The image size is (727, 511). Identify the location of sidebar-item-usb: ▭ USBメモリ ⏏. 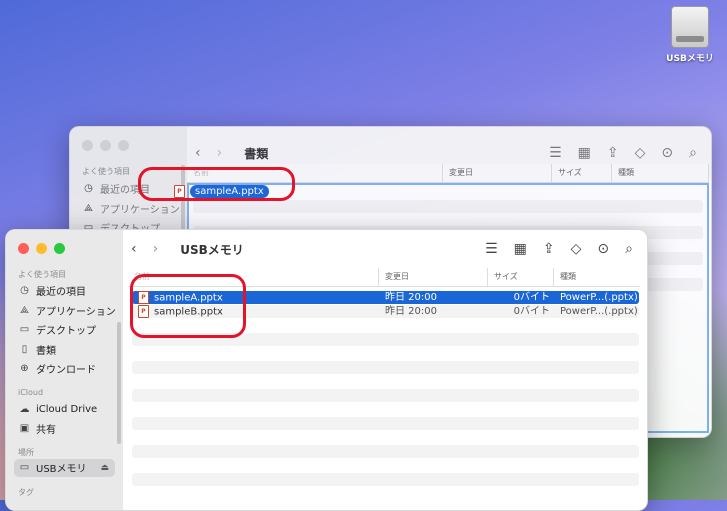
(64, 467).